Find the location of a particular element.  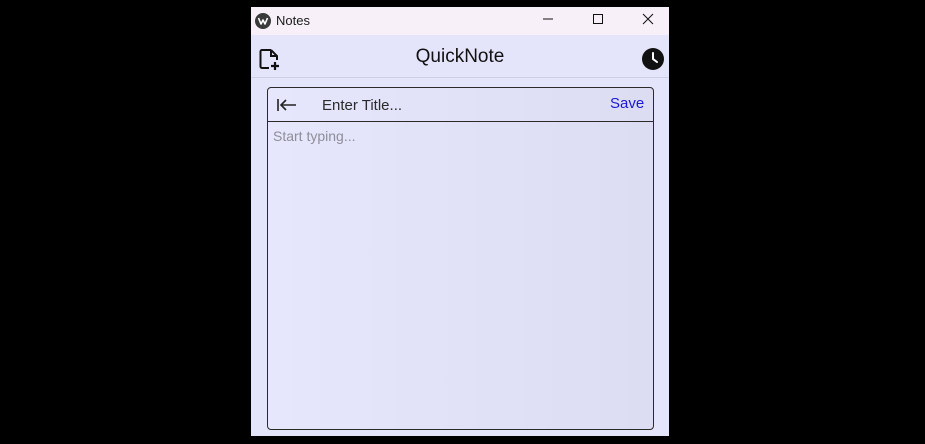

back-button is located at coordinates (287, 105).